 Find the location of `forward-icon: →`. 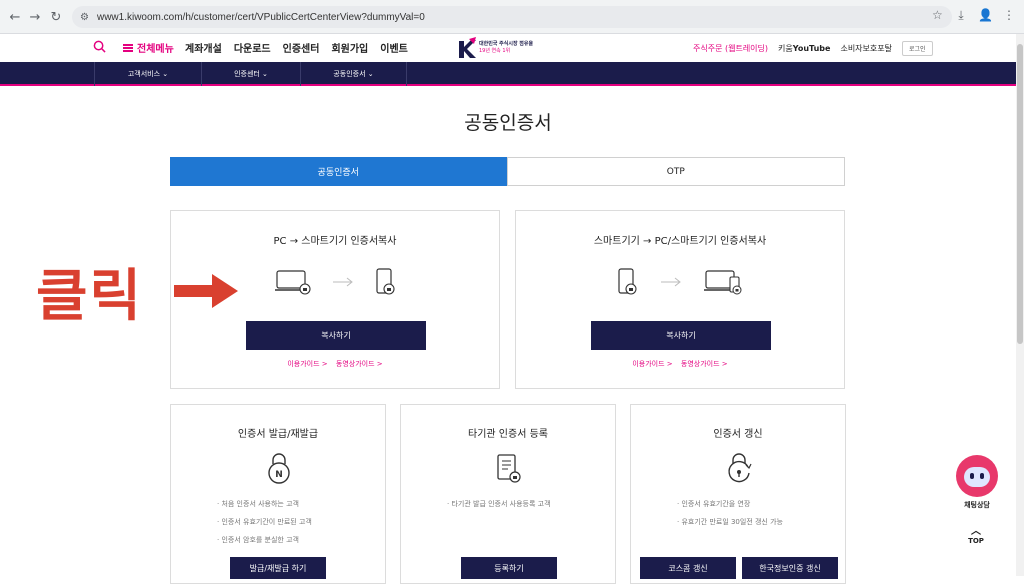

forward-icon: → is located at coordinates (35, 17).